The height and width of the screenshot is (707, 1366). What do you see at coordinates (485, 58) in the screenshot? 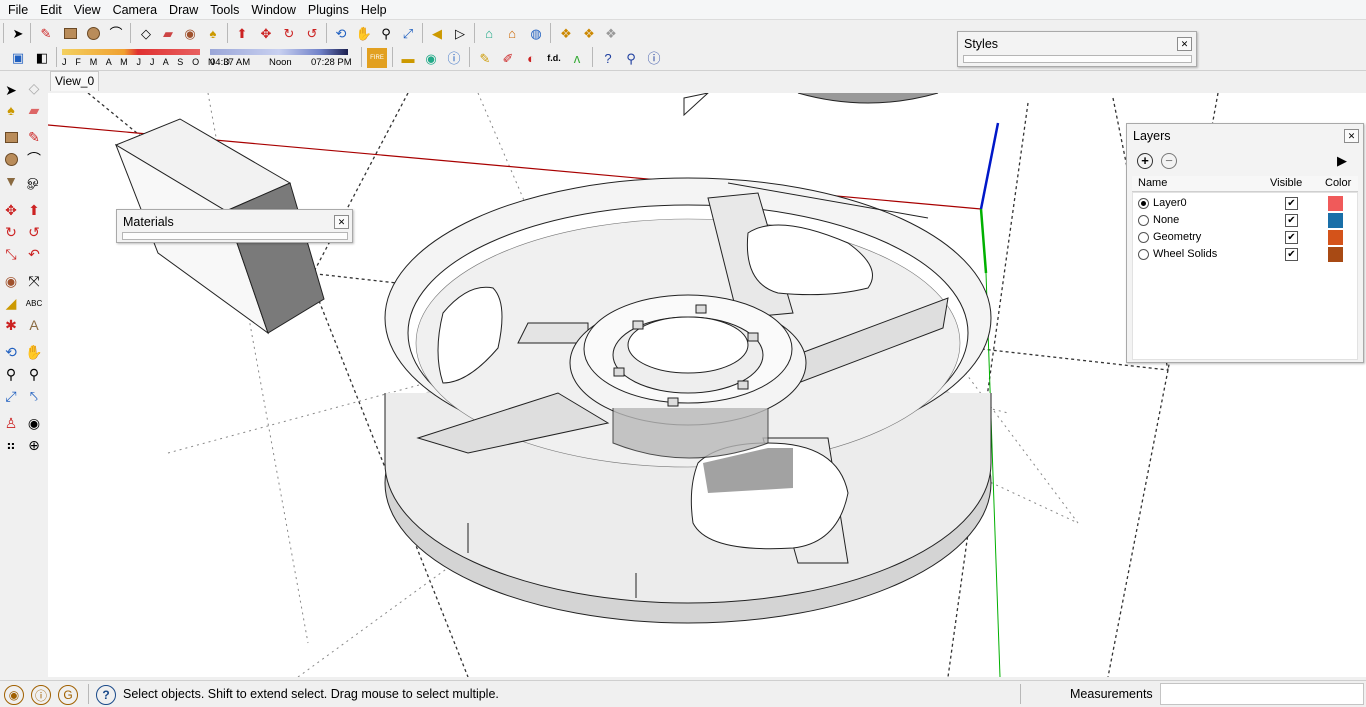
I see `ruler-icon: ✎` at bounding box center [485, 58].